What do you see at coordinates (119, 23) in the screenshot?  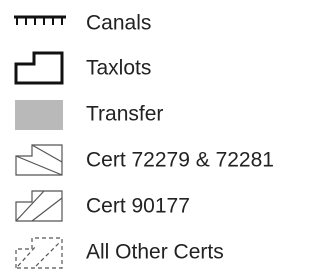 I see `legend-label-canals: Canals` at bounding box center [119, 23].